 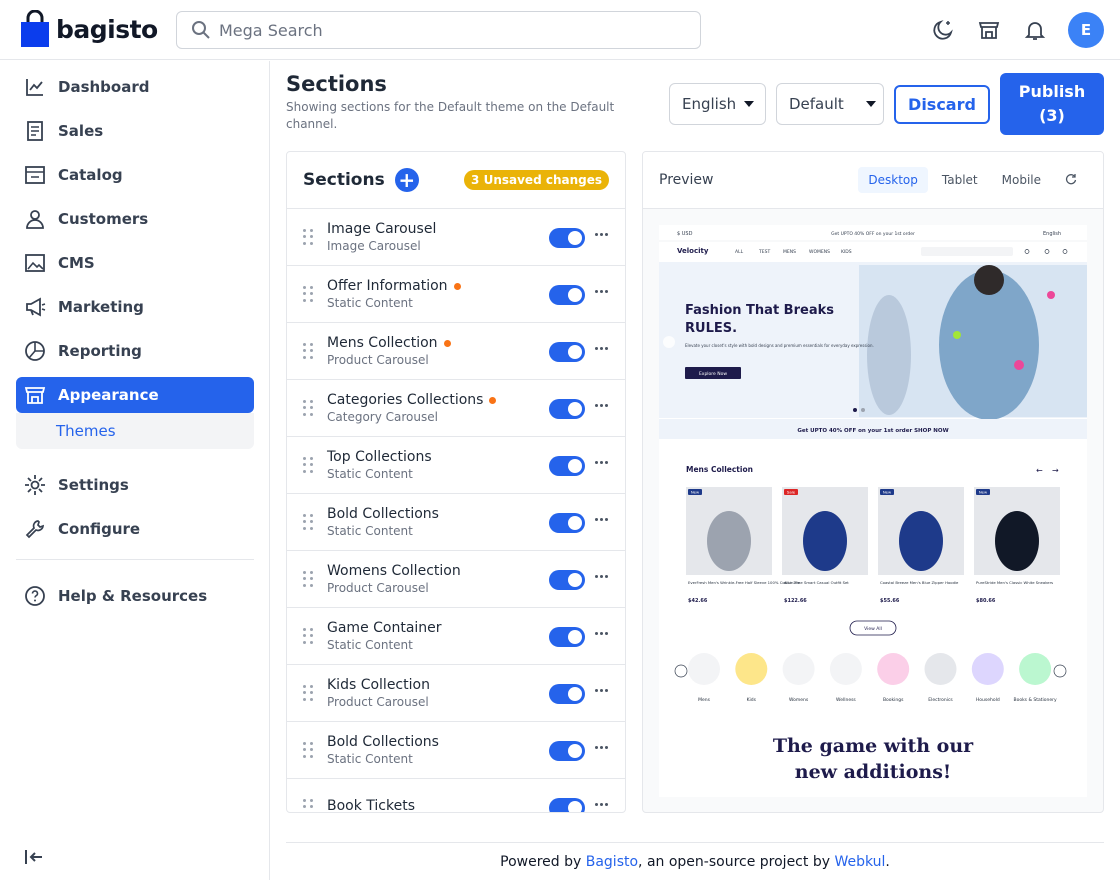 What do you see at coordinates (89, 29) in the screenshot?
I see `logo: bagisto` at bounding box center [89, 29].